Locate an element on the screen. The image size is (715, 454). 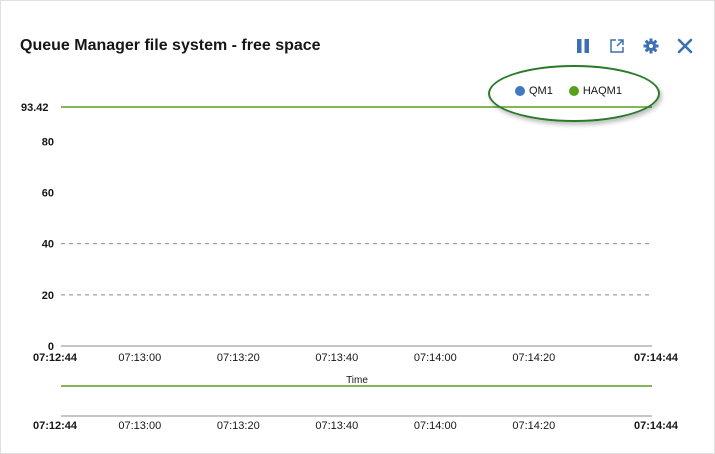
brush-x-tick-label: 07:13:00 is located at coordinates (139, 426).